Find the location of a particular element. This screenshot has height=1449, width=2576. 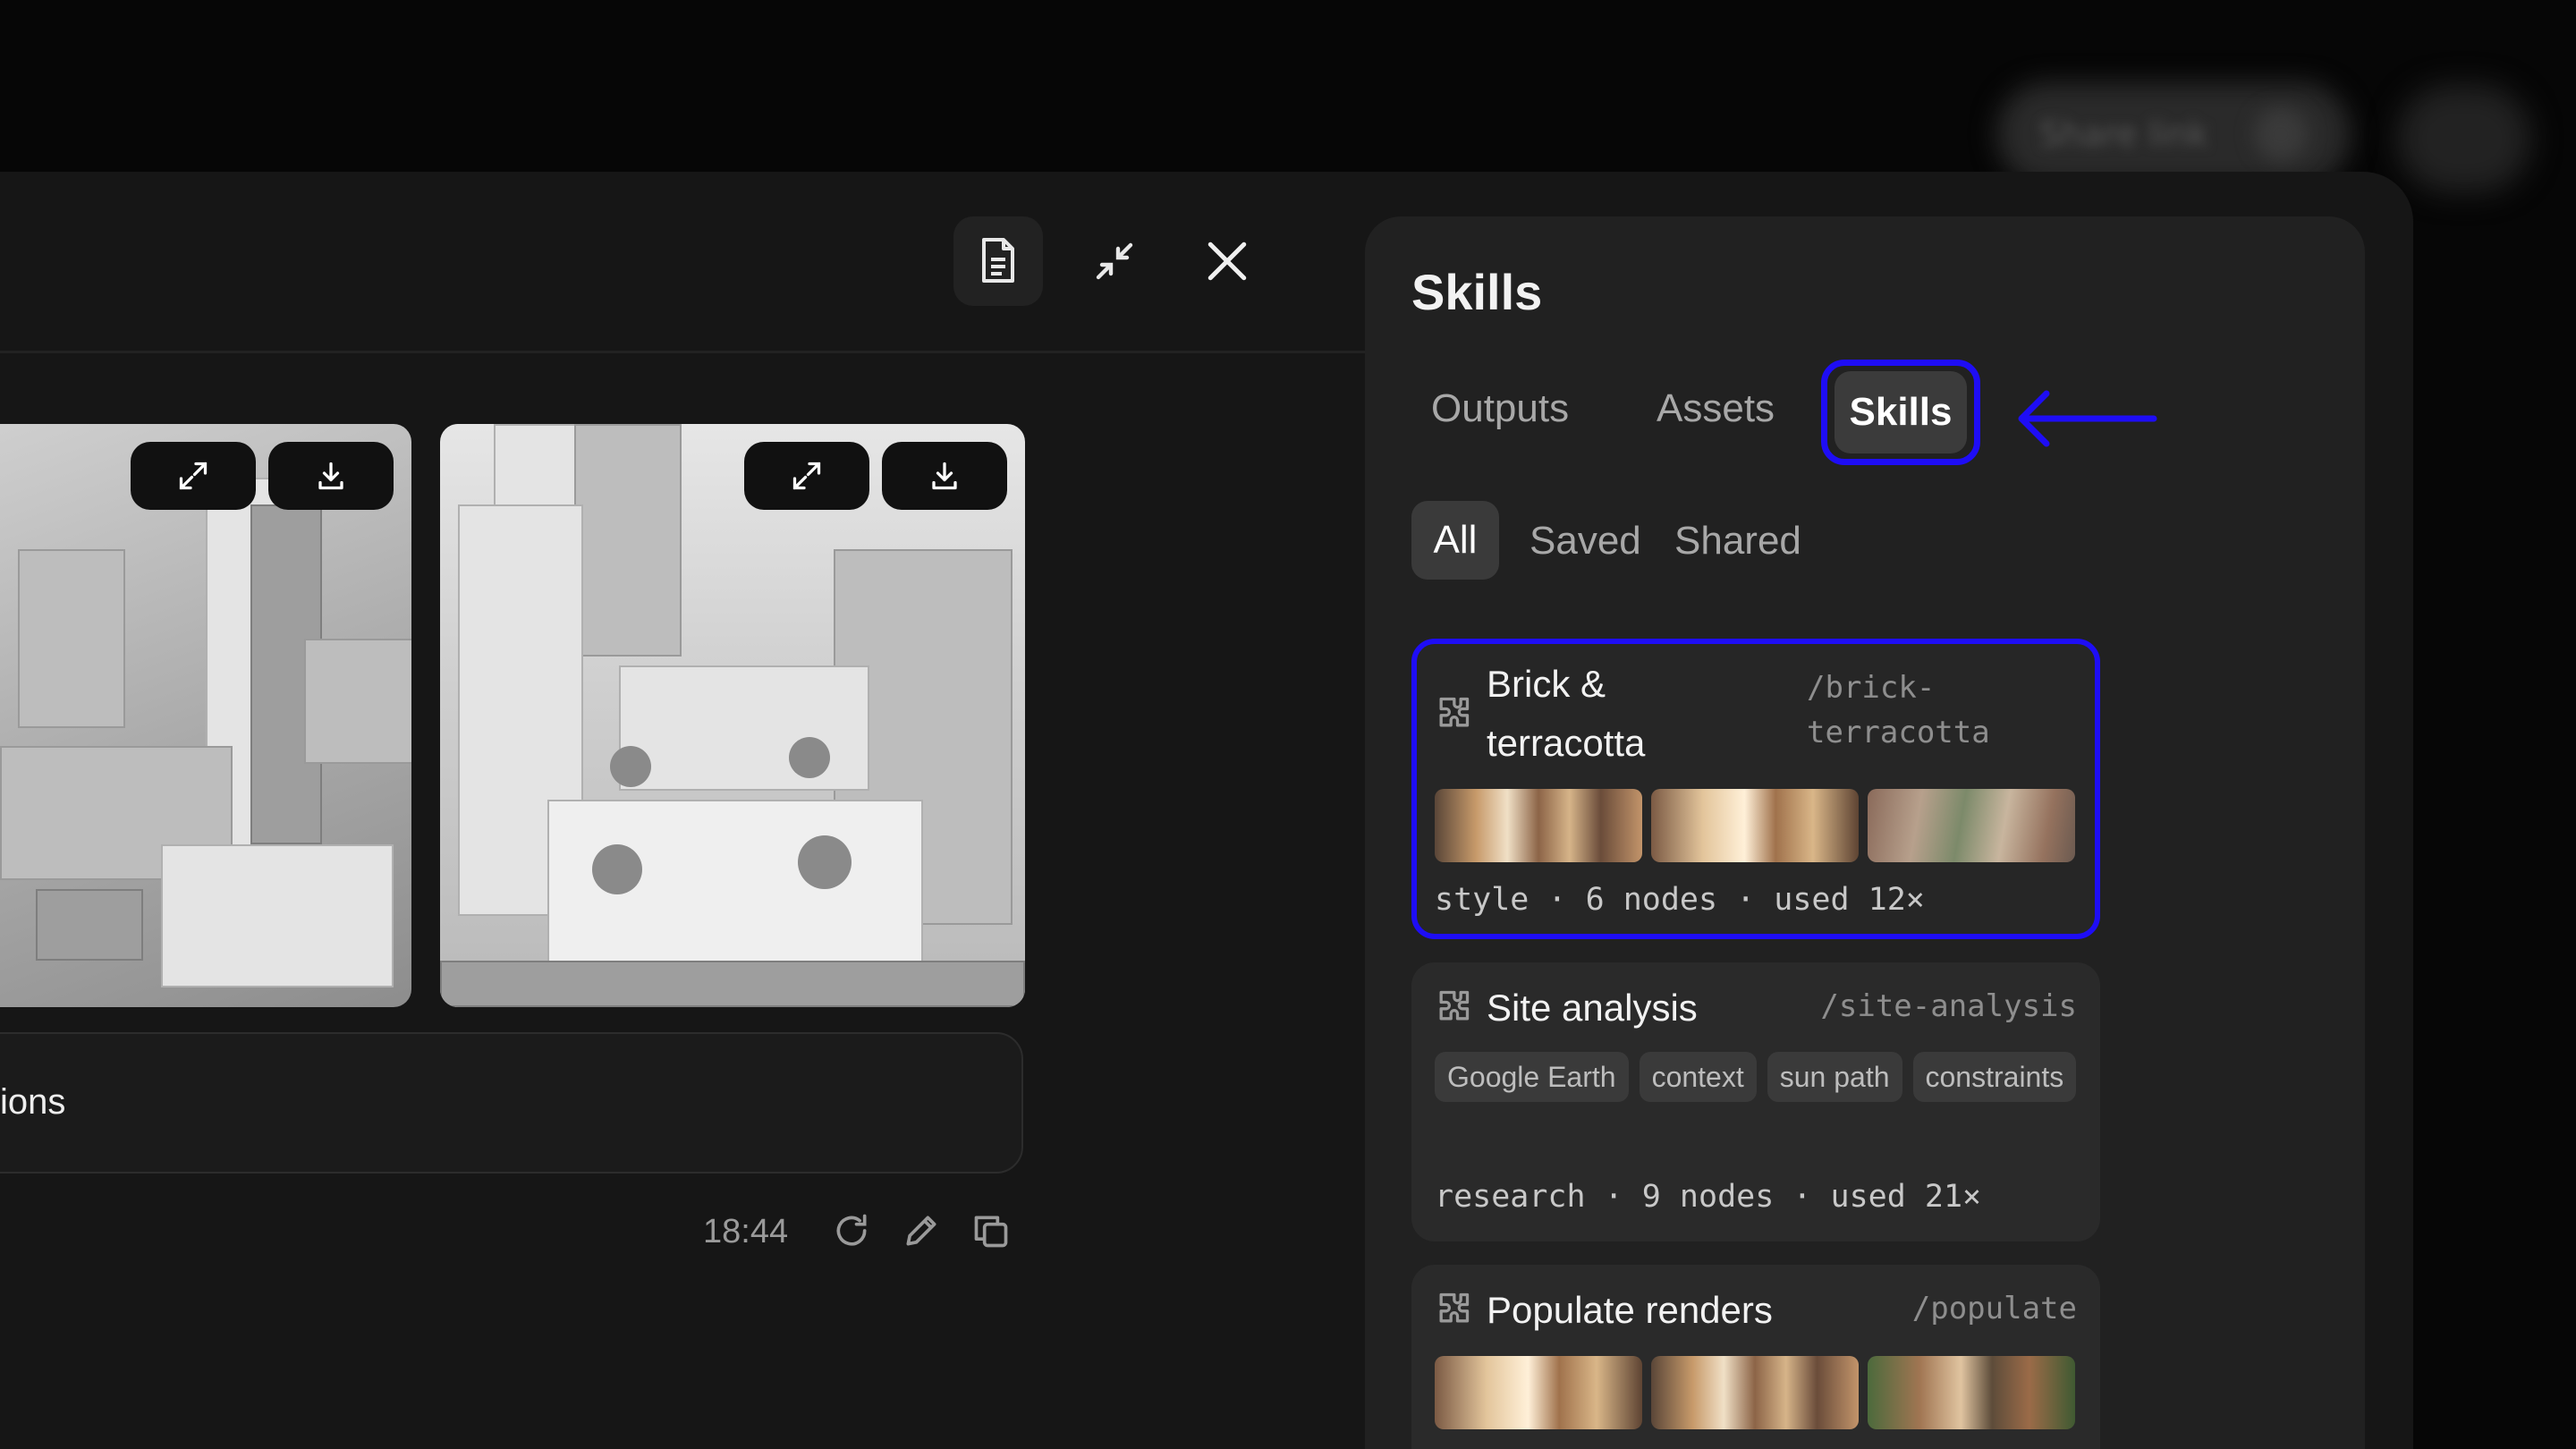

message-text: ions is located at coordinates (33, 1102).